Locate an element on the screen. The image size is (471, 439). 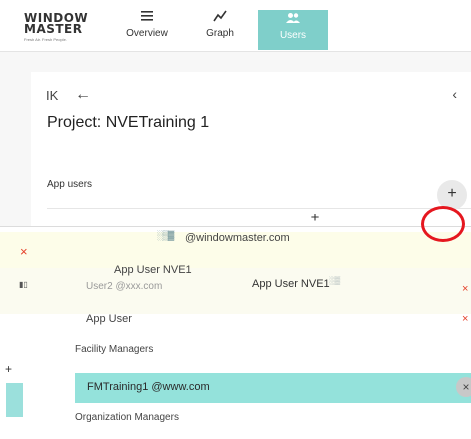
side-tab-fragment is located at coordinates (14, 400).